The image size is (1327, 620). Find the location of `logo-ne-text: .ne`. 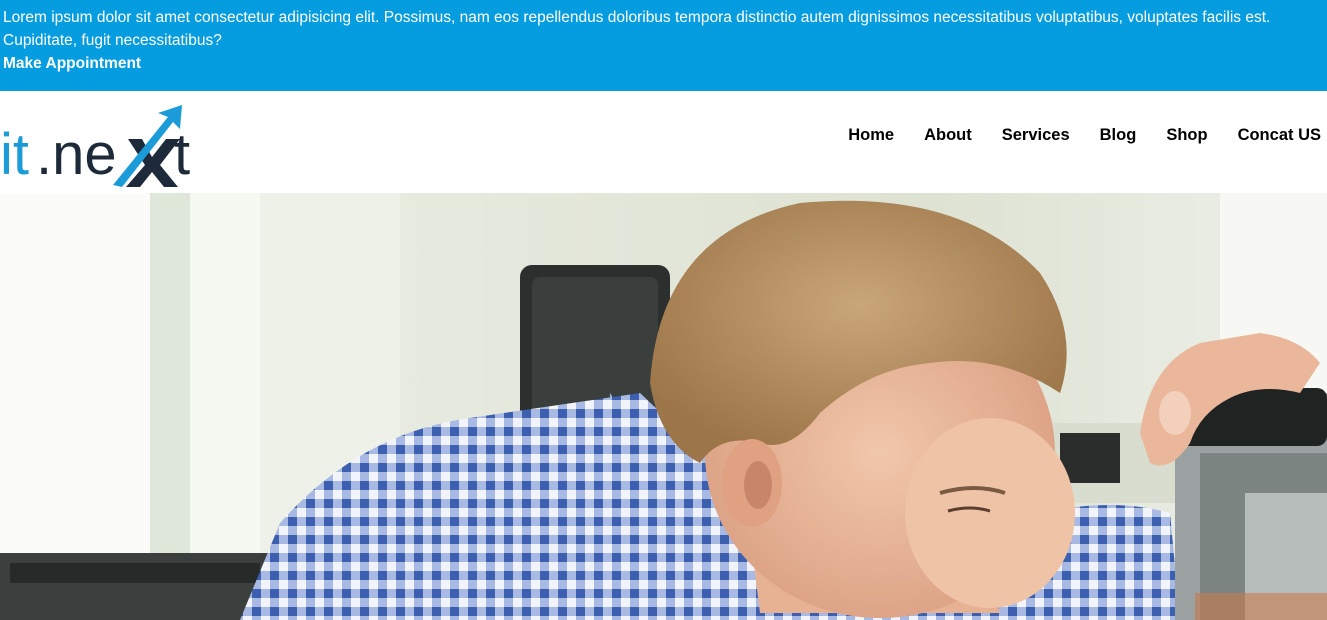

logo-ne-text: .ne is located at coordinates (76, 154).